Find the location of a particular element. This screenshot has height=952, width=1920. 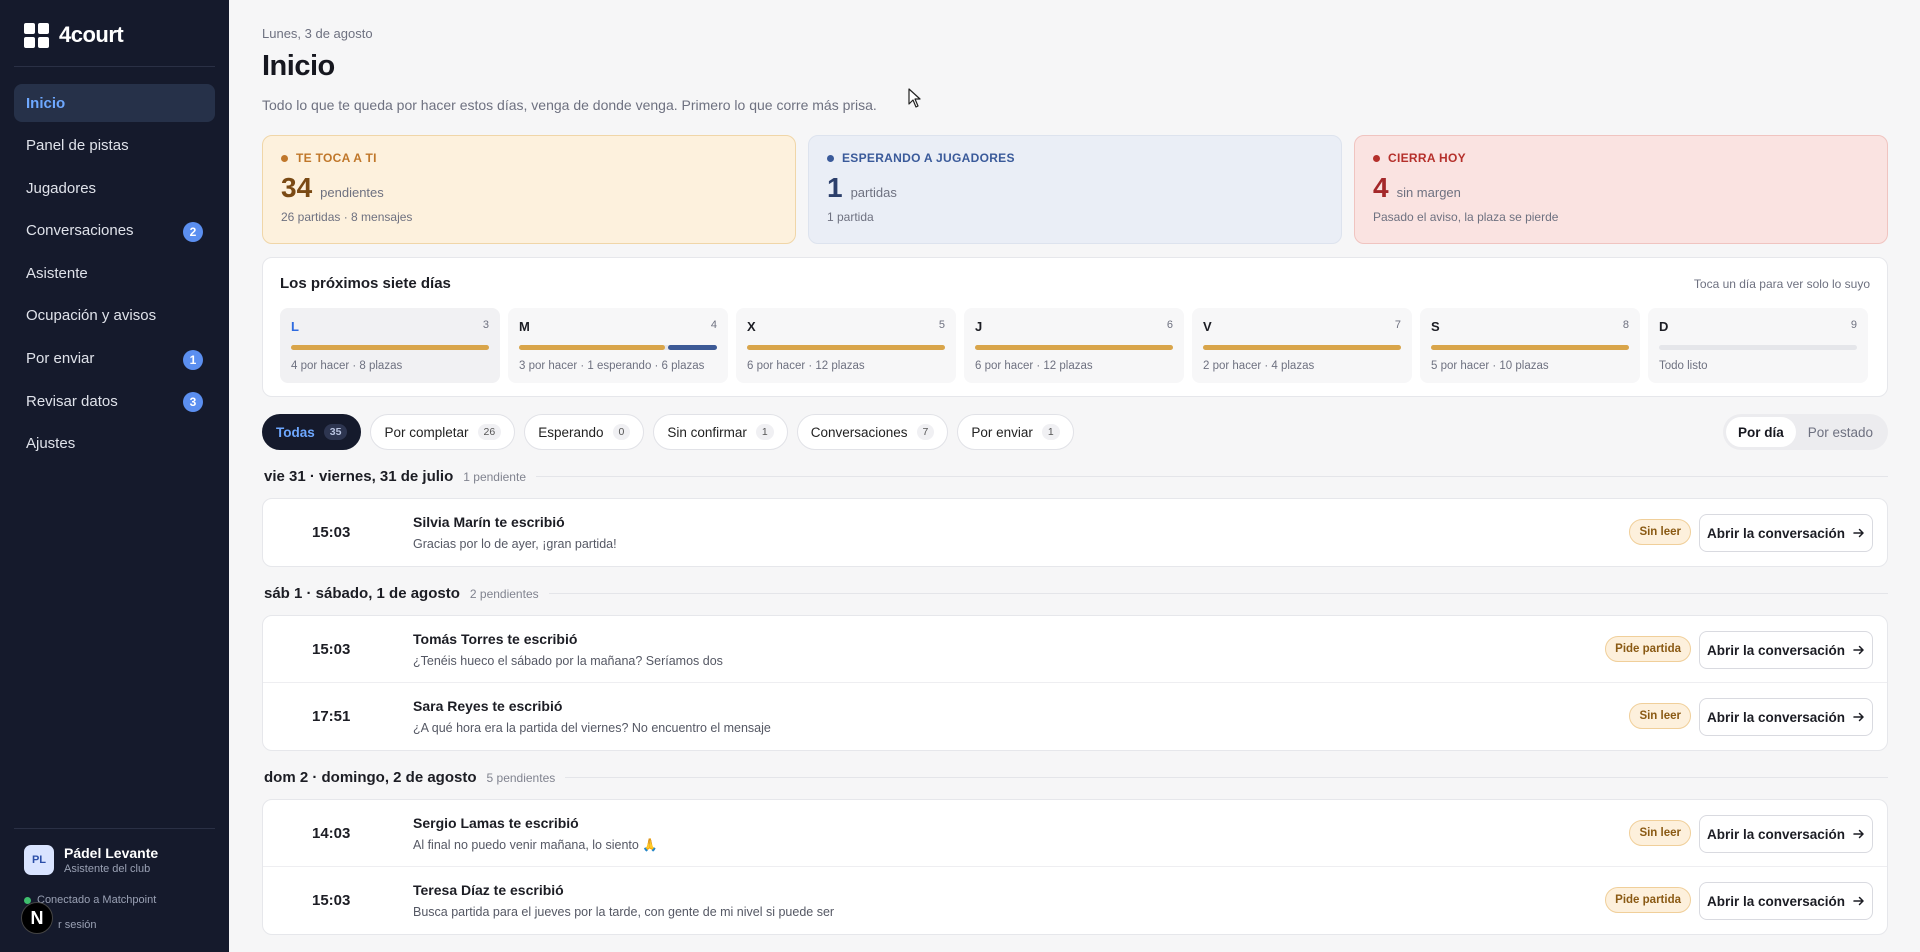

day-card-m: M 4 3 por hacer · 1 esperando · 6 plazas is located at coordinates (618, 345).